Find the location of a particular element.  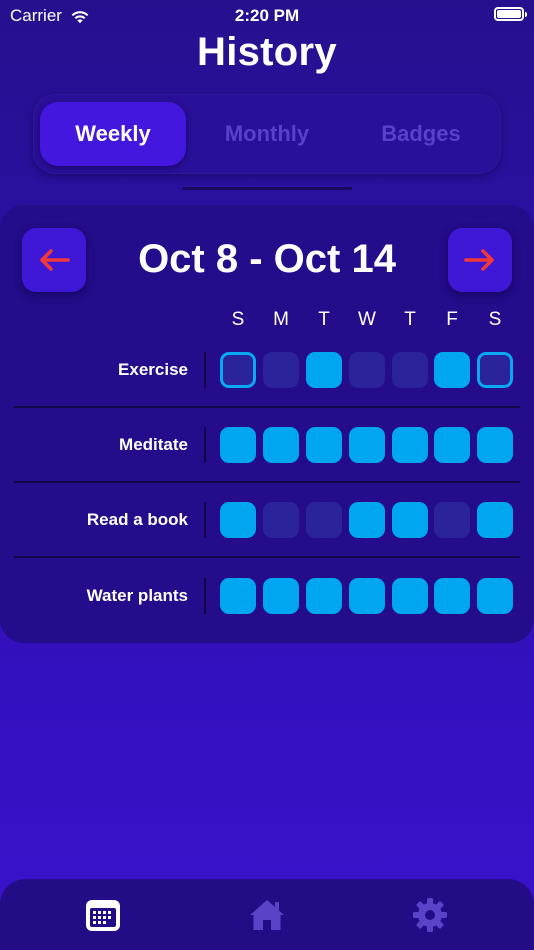

day-header-thursday: T is located at coordinates (410, 319).